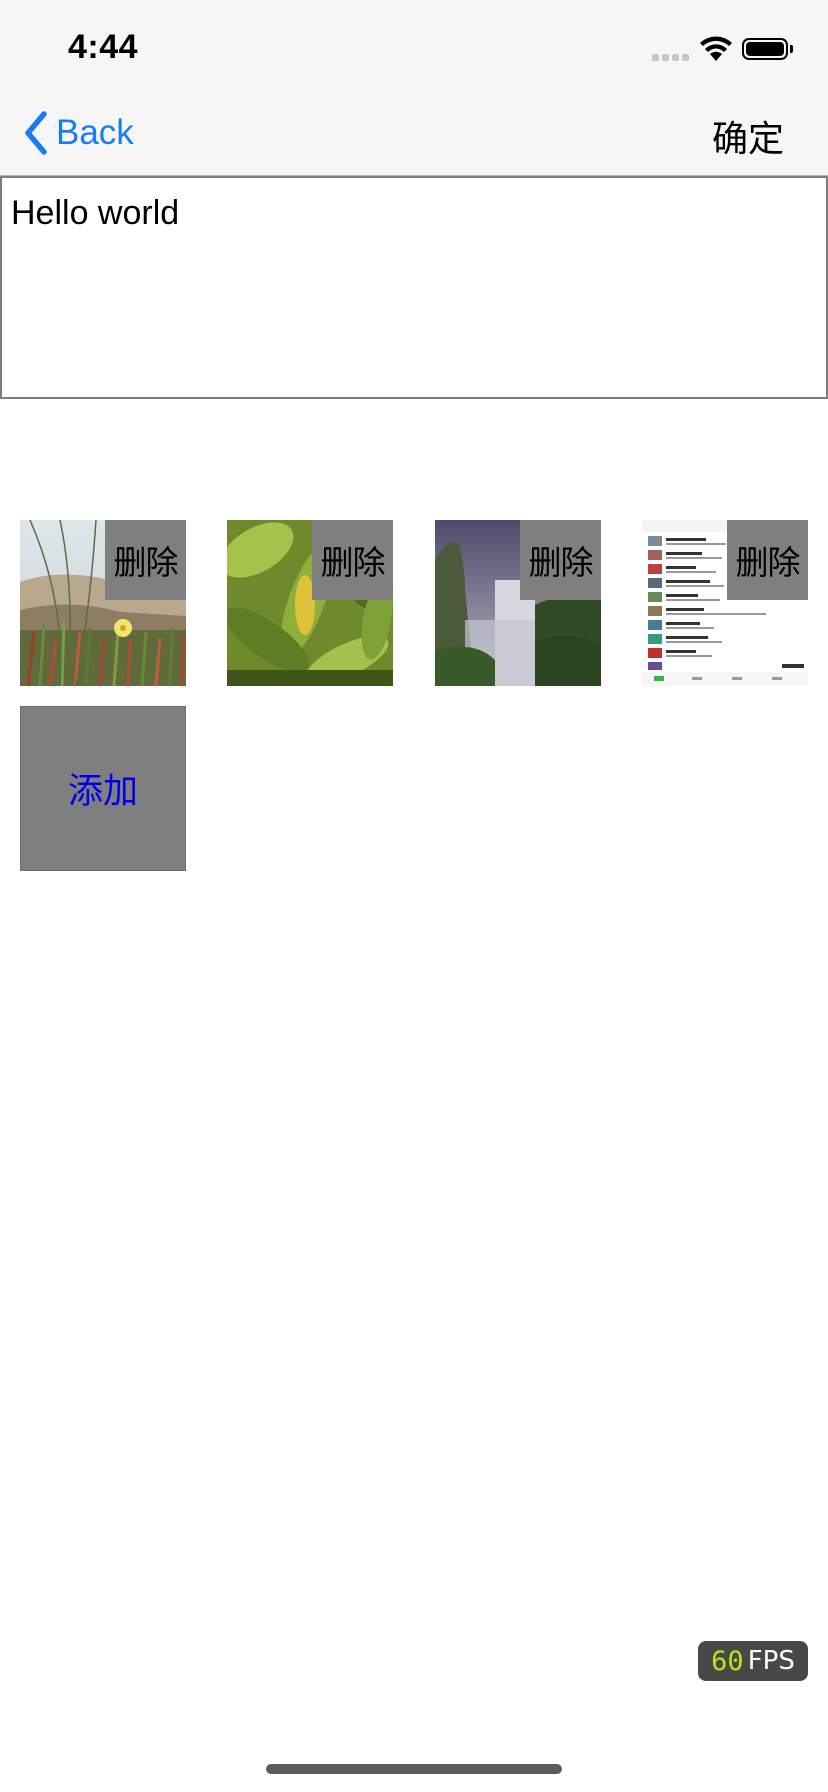 This screenshot has width=828, height=1792. I want to click on photo-thumbnail-3: 删除, so click(518, 603).